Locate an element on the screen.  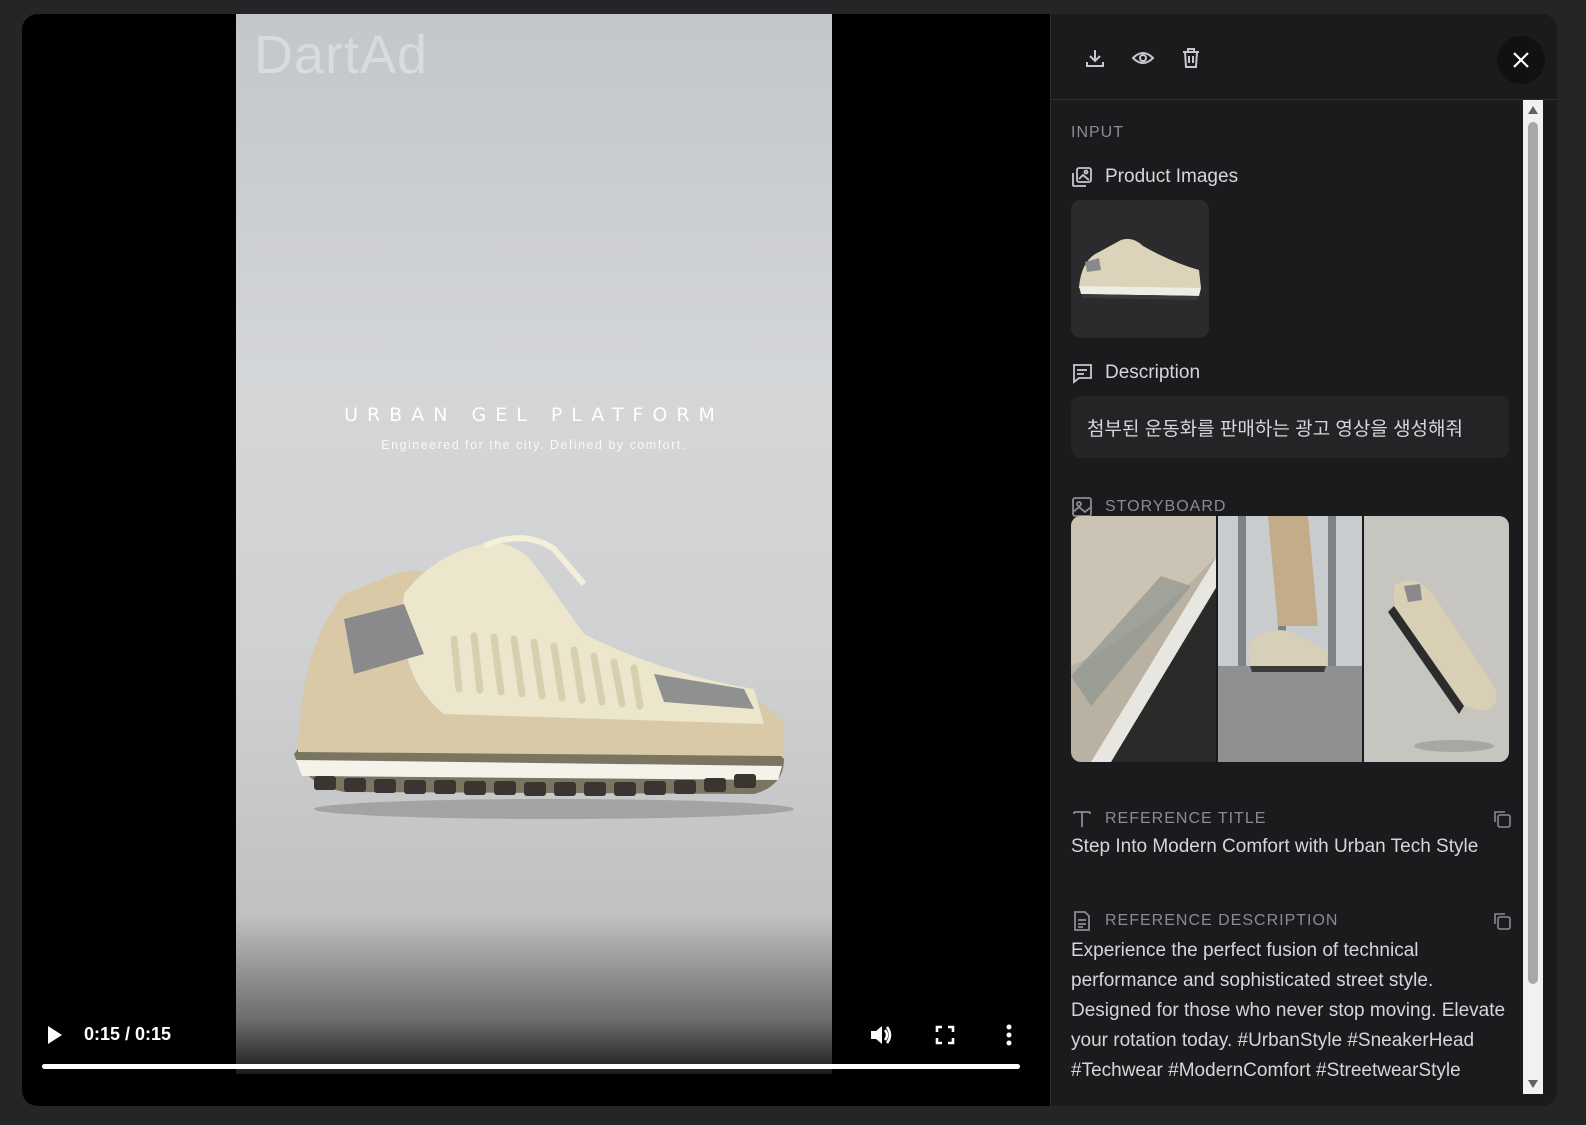
reference-description-header: REFERENCE DESCRIPTION is located at coordinates (1204, 921).